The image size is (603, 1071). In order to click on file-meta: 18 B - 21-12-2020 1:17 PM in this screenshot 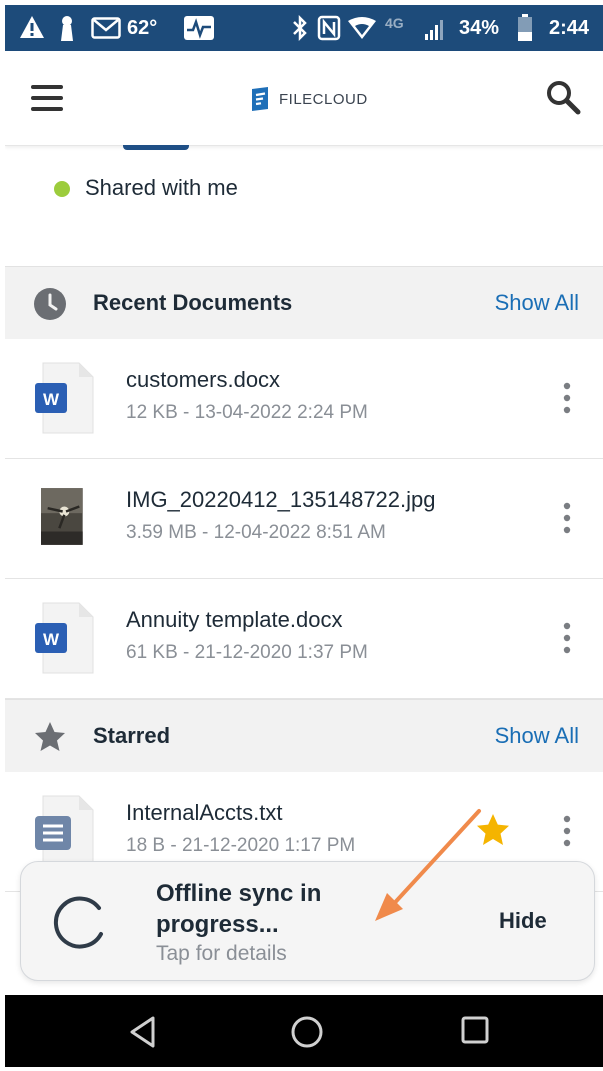, I will do `click(241, 845)`.